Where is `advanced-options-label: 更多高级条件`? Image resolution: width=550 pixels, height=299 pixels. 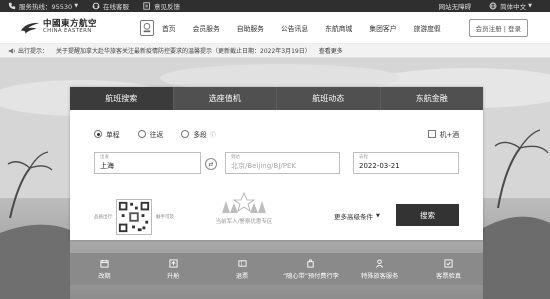
advanced-options-label: 更多高级条件 is located at coordinates (353, 217).